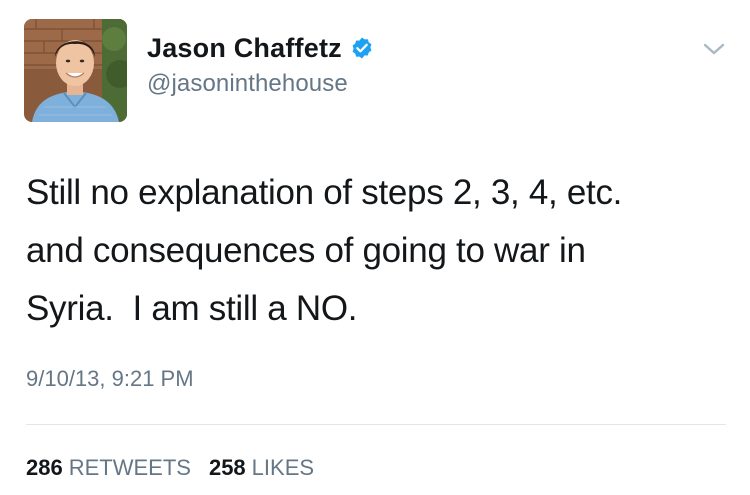  What do you see at coordinates (129, 467) in the screenshot?
I see `retweets-label: RETWEETS` at bounding box center [129, 467].